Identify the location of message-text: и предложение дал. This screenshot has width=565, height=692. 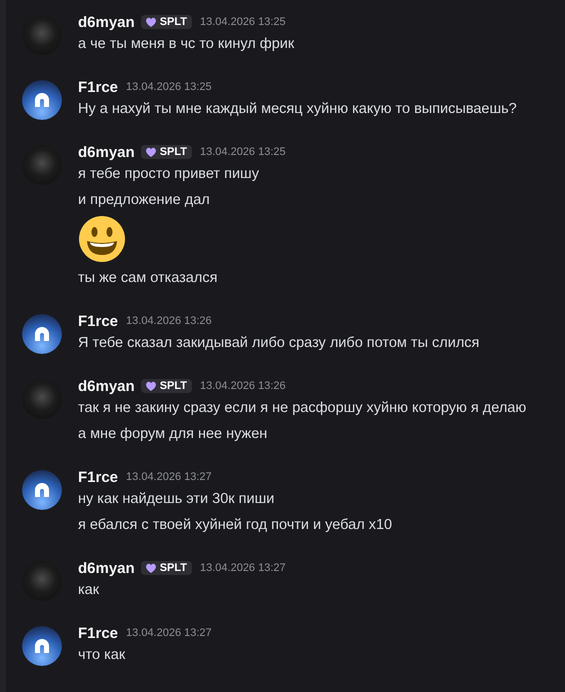
(144, 200).